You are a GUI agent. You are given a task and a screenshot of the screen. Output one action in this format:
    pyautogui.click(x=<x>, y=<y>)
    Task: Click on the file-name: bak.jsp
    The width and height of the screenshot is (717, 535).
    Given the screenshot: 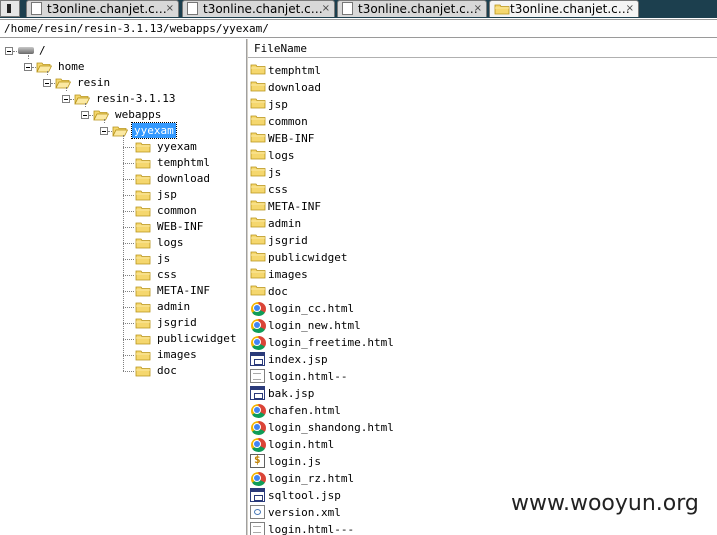 What is the action you would take?
    pyautogui.click(x=291, y=393)
    